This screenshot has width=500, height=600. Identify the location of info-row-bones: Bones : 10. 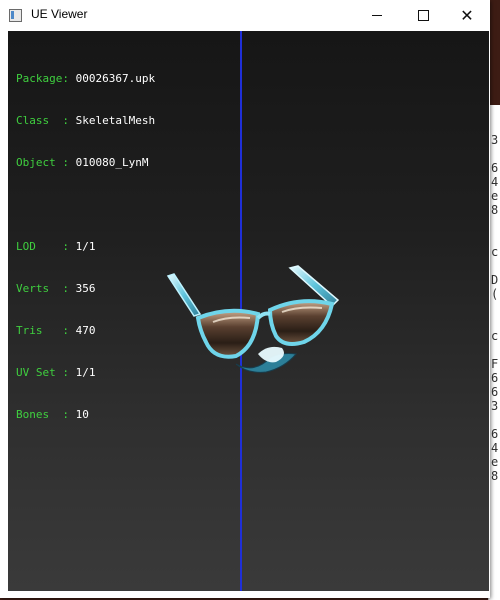
(85, 415).